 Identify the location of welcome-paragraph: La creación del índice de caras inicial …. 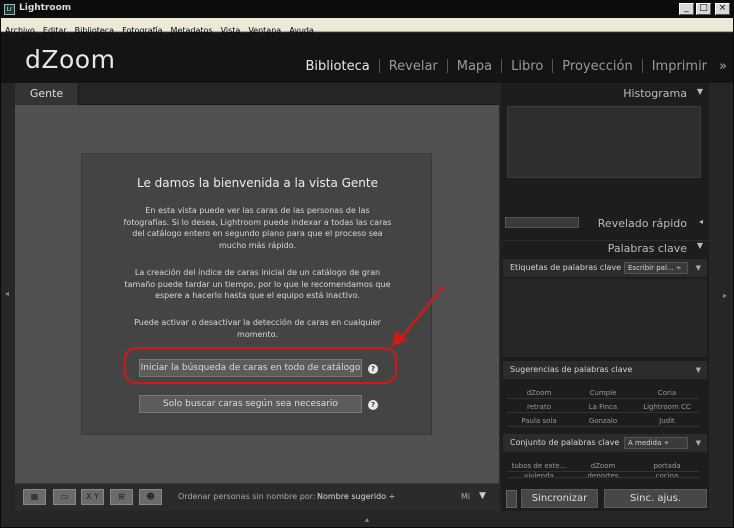
(257, 284).